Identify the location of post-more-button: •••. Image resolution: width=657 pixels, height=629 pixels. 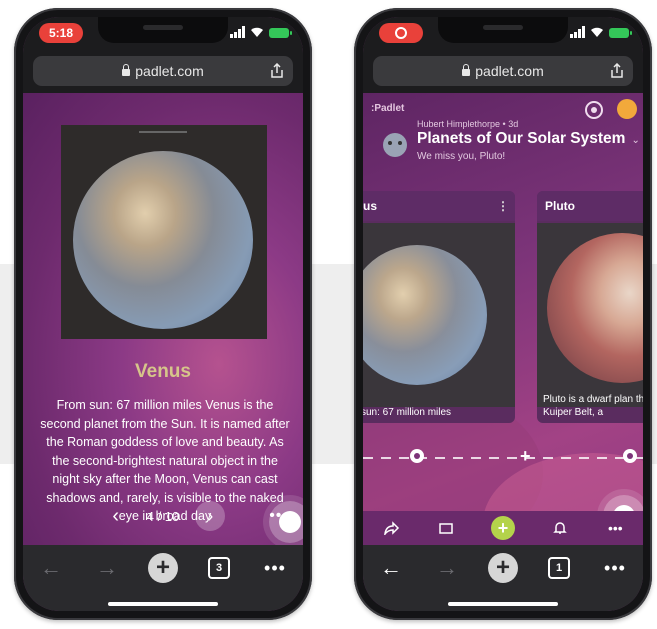
(279, 516).